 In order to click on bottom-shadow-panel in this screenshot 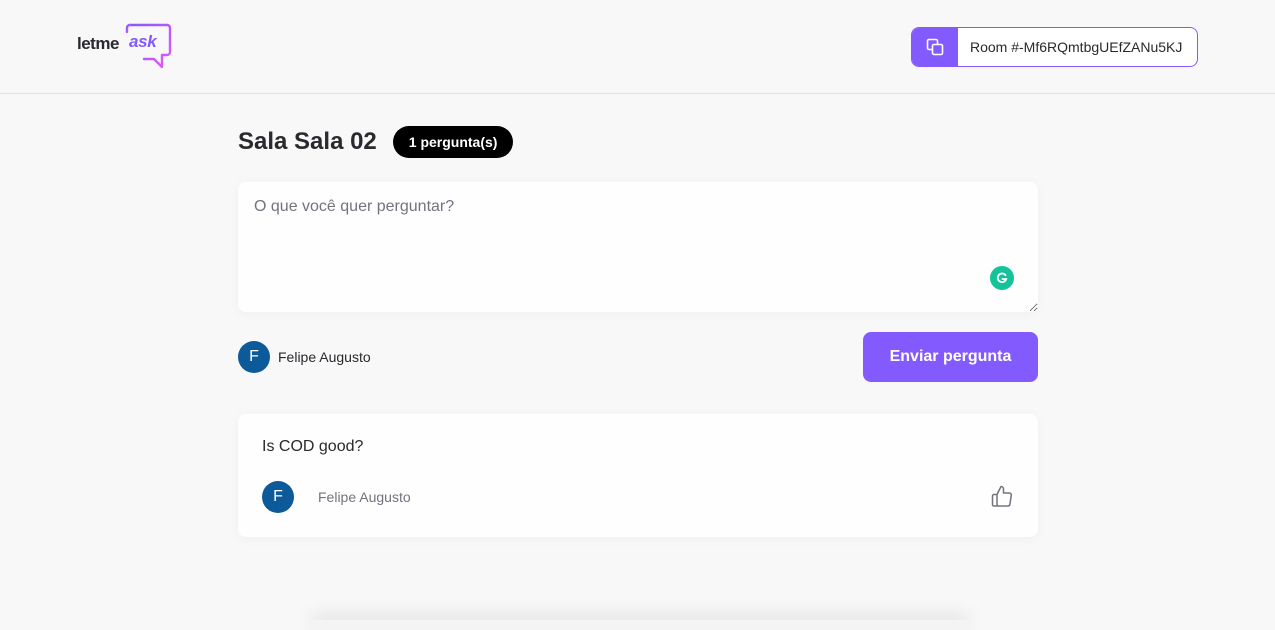, I will do `click(640, 625)`.